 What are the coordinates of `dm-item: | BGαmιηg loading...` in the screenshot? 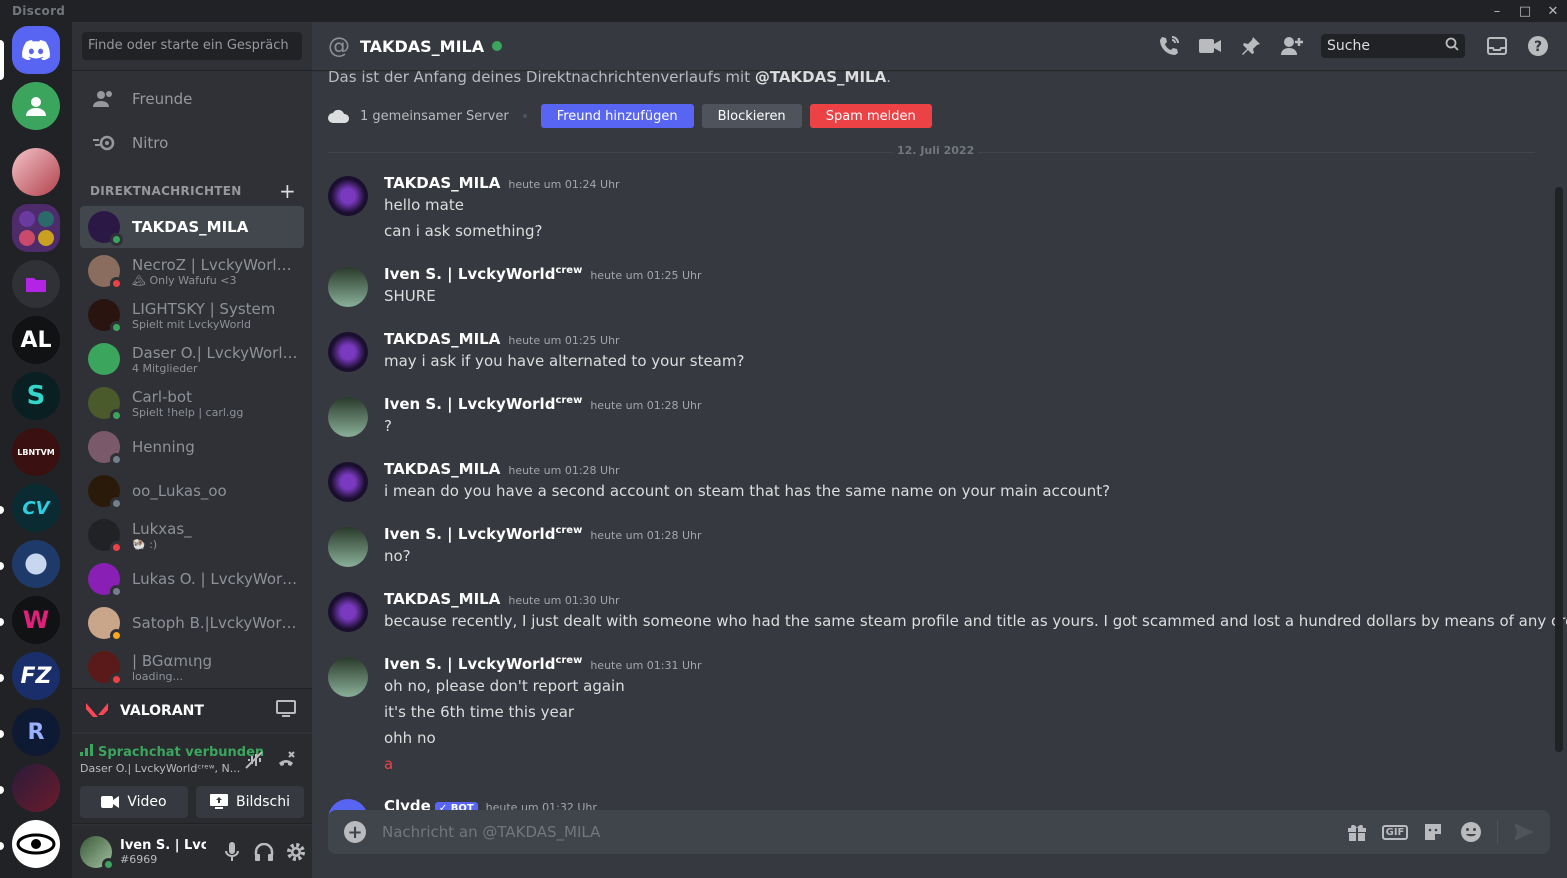 It's located at (192, 667).